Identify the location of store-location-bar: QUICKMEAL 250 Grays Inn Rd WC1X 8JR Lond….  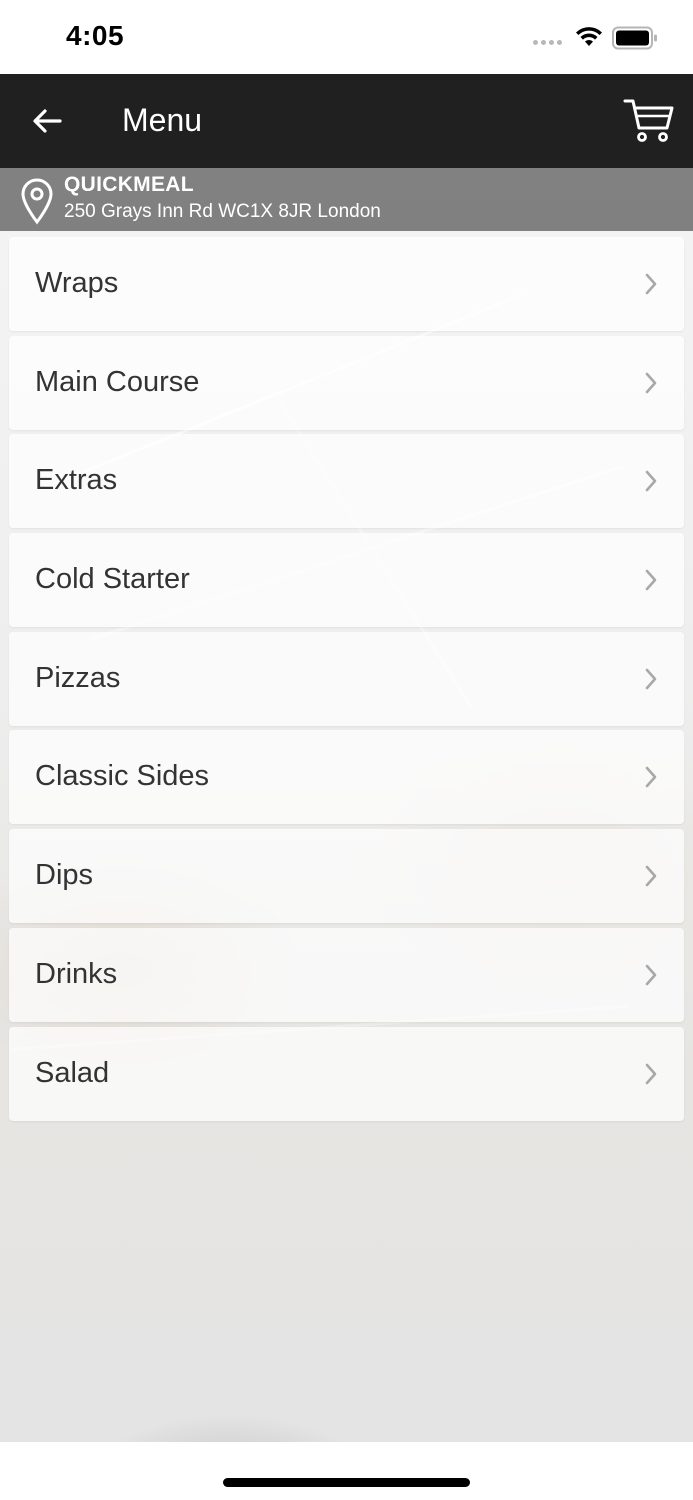
(346, 199).